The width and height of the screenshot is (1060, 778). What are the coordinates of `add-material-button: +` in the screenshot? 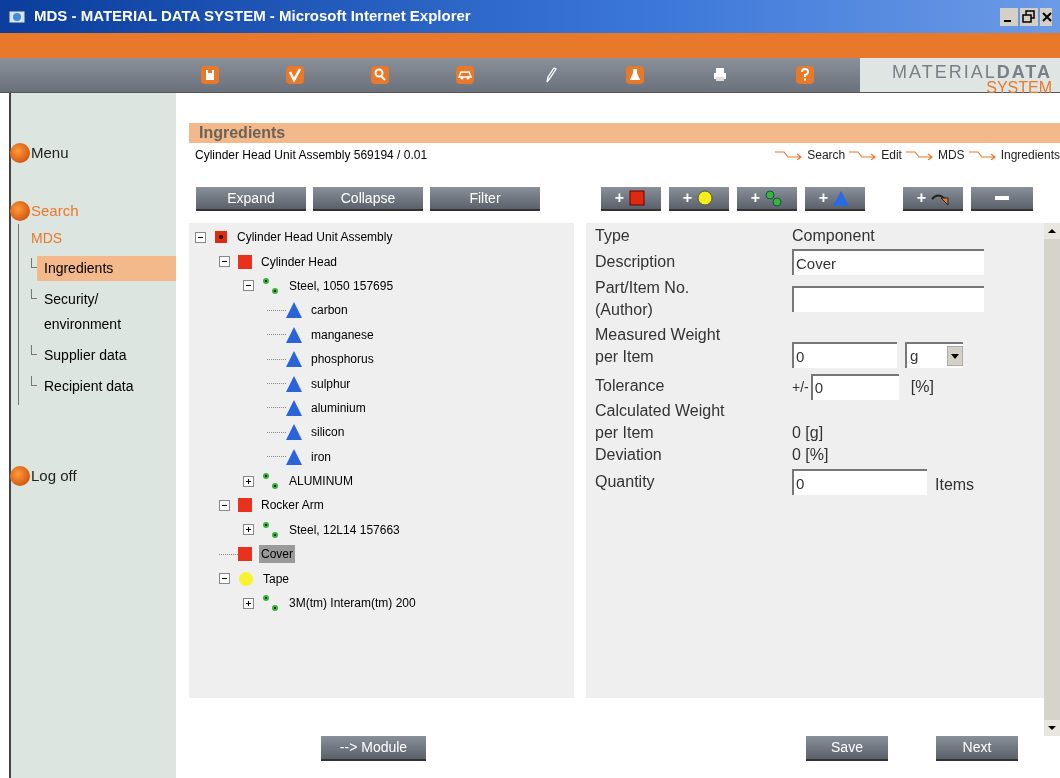 It's located at (767, 199).